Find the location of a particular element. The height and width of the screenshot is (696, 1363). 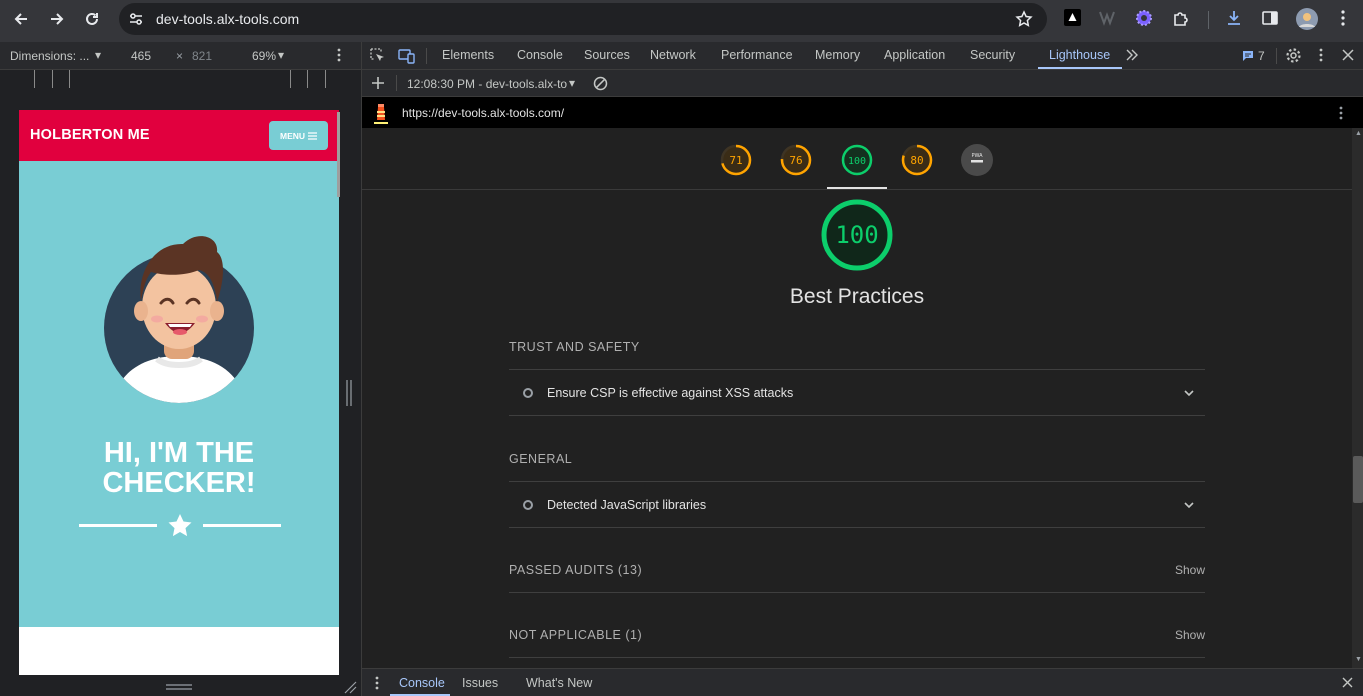

tab-lighthouse: Lighthouse is located at coordinates (1079, 55).